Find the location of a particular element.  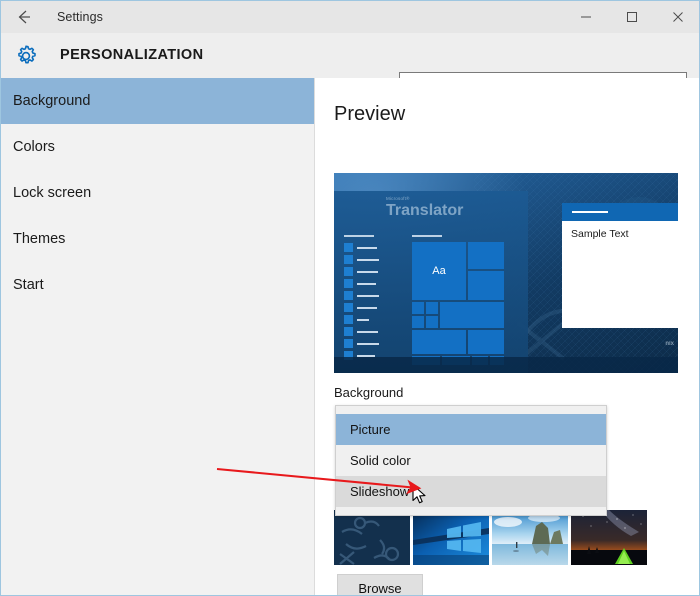

sidebar-item-label: Lock screen is located at coordinates (52, 193).